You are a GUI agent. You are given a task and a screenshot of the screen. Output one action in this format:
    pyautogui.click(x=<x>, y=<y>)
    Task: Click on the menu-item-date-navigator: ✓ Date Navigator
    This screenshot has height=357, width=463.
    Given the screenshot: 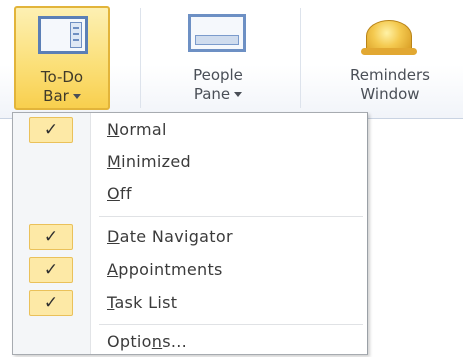 What is the action you would take?
    pyautogui.click(x=190, y=237)
    